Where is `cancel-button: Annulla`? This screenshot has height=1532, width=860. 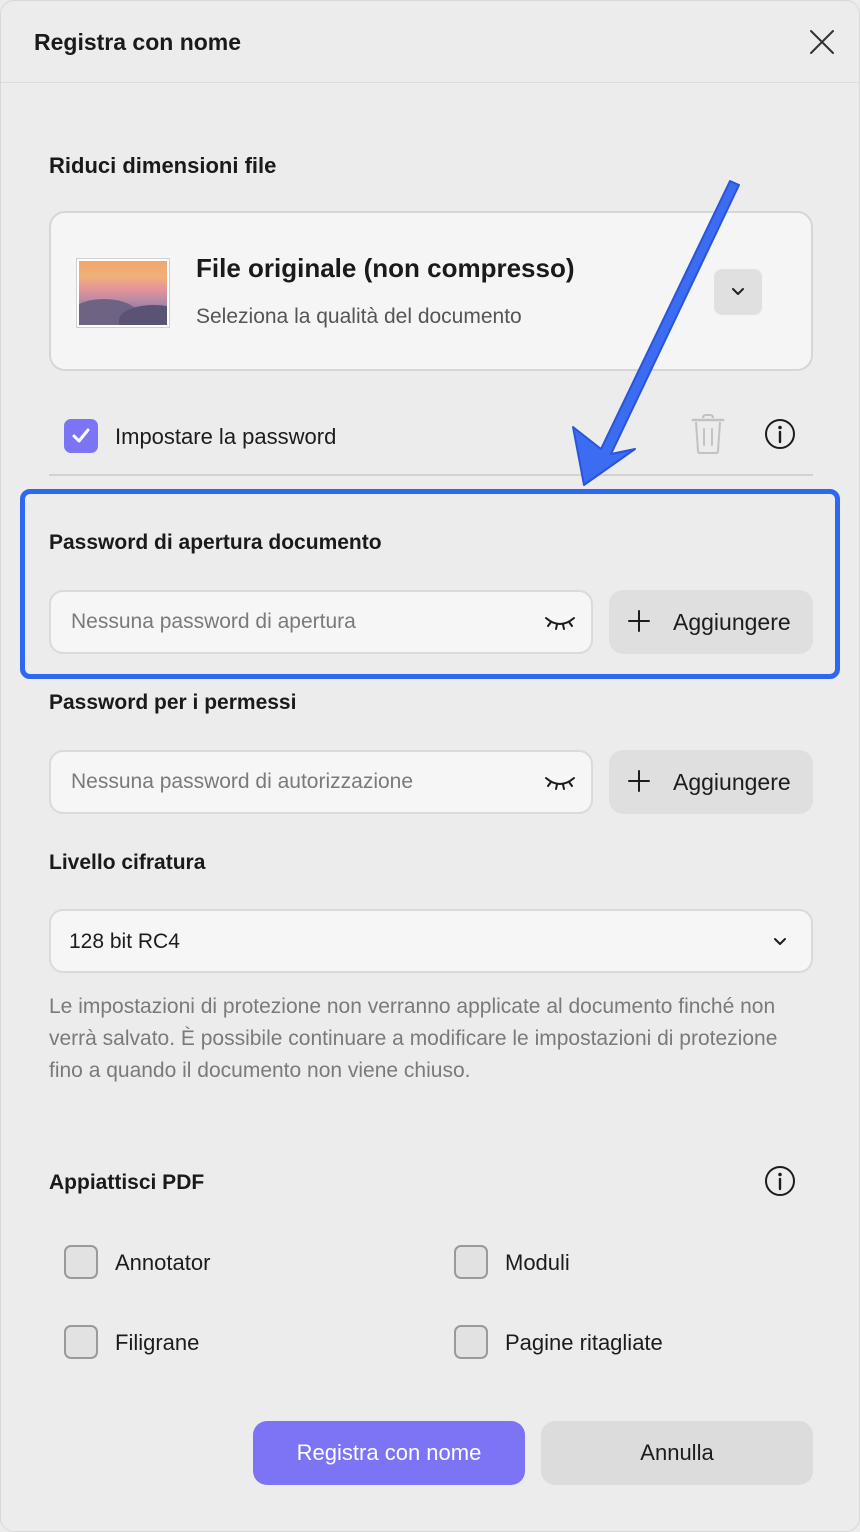 cancel-button: Annulla is located at coordinates (677, 1453).